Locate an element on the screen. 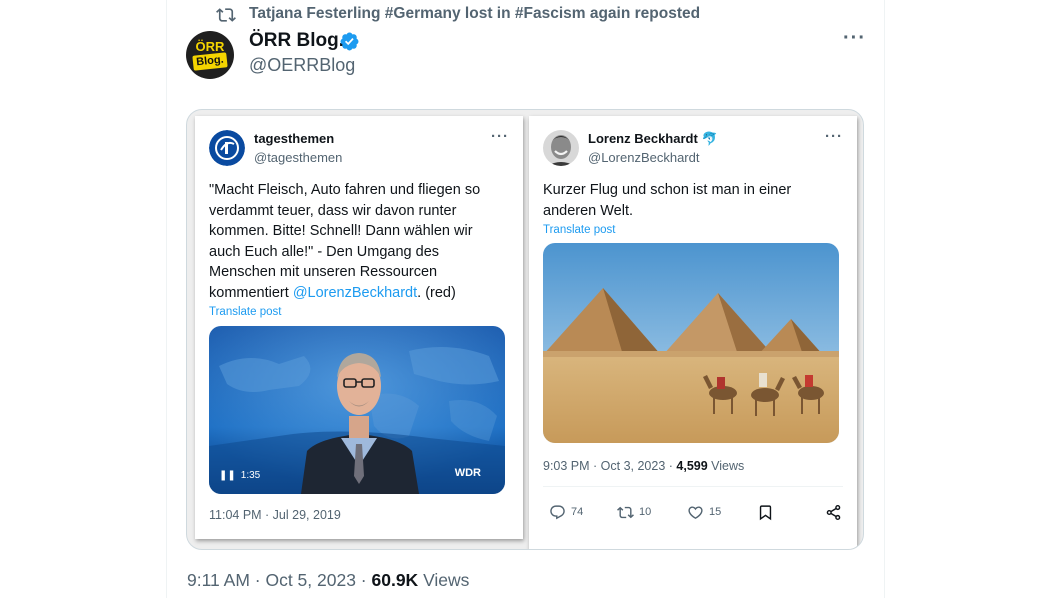 Image resolution: width=1050 pixels, height=598 pixels. author-avatar: ÖRR Blog. is located at coordinates (210, 55).